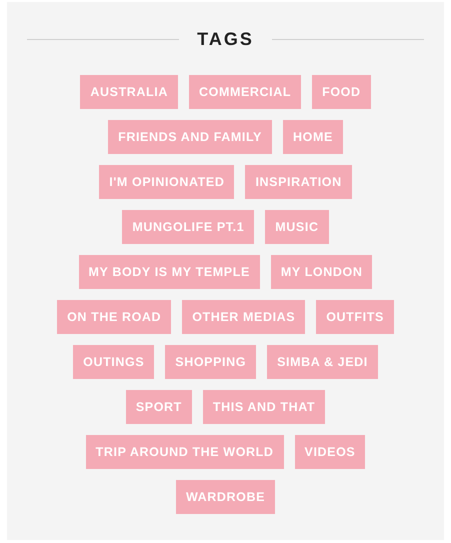 This screenshot has height=543, width=451. What do you see at coordinates (166, 182) in the screenshot?
I see `tag-link: I'M OPINIONATED` at bounding box center [166, 182].